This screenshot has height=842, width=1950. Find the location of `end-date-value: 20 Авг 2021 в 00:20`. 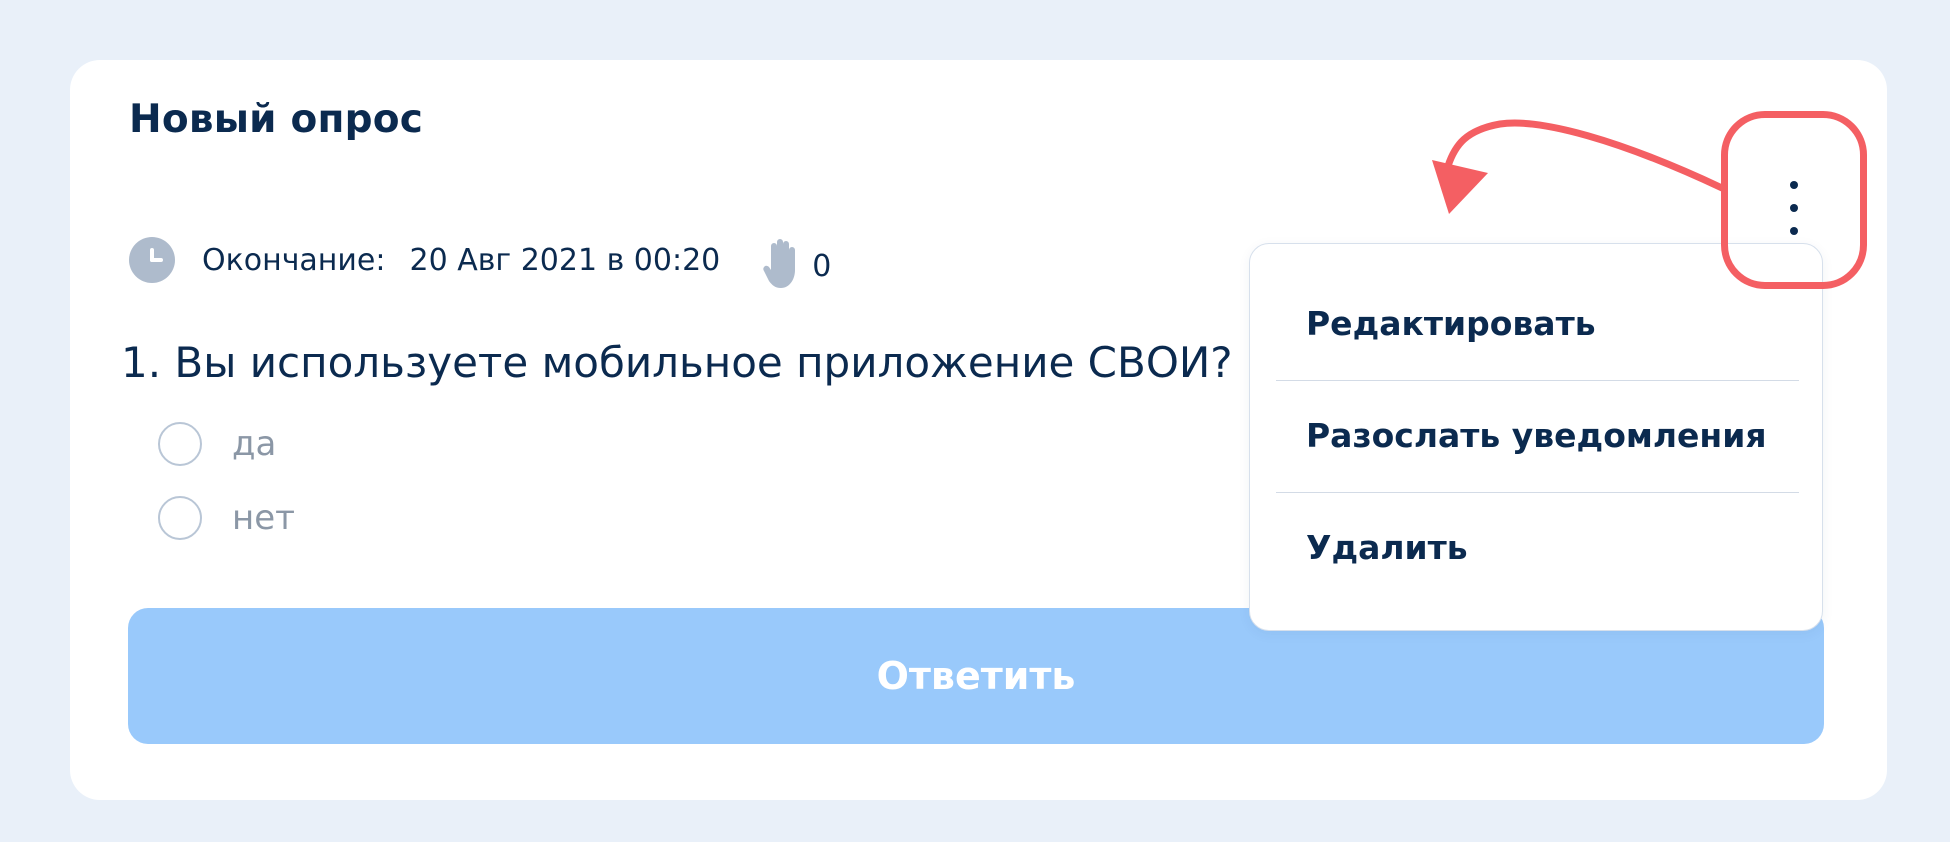

end-date-value: 20 Авг 2021 в 00:20 is located at coordinates (565, 260).